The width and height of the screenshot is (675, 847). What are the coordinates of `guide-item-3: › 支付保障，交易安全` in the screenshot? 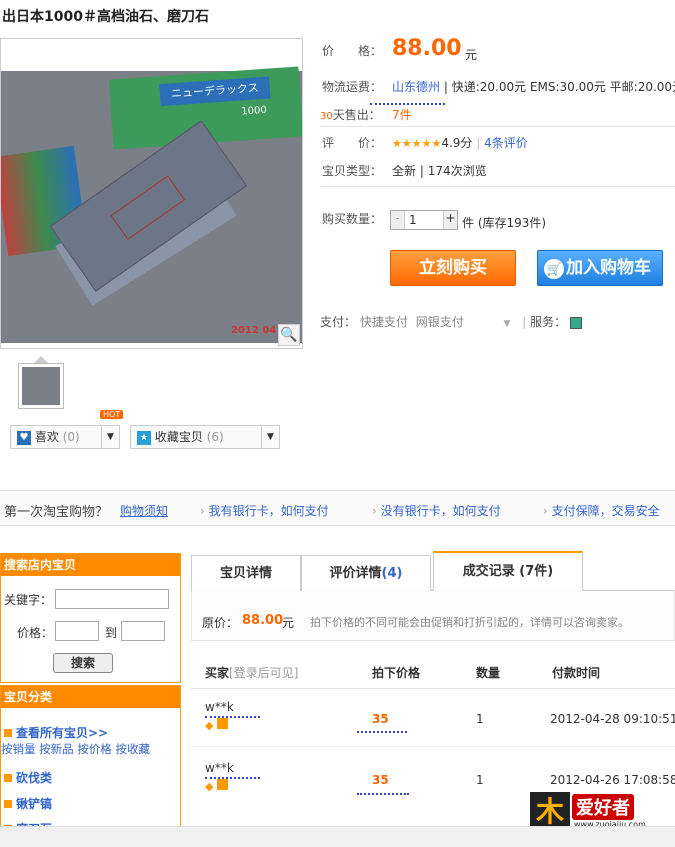 It's located at (601, 510).